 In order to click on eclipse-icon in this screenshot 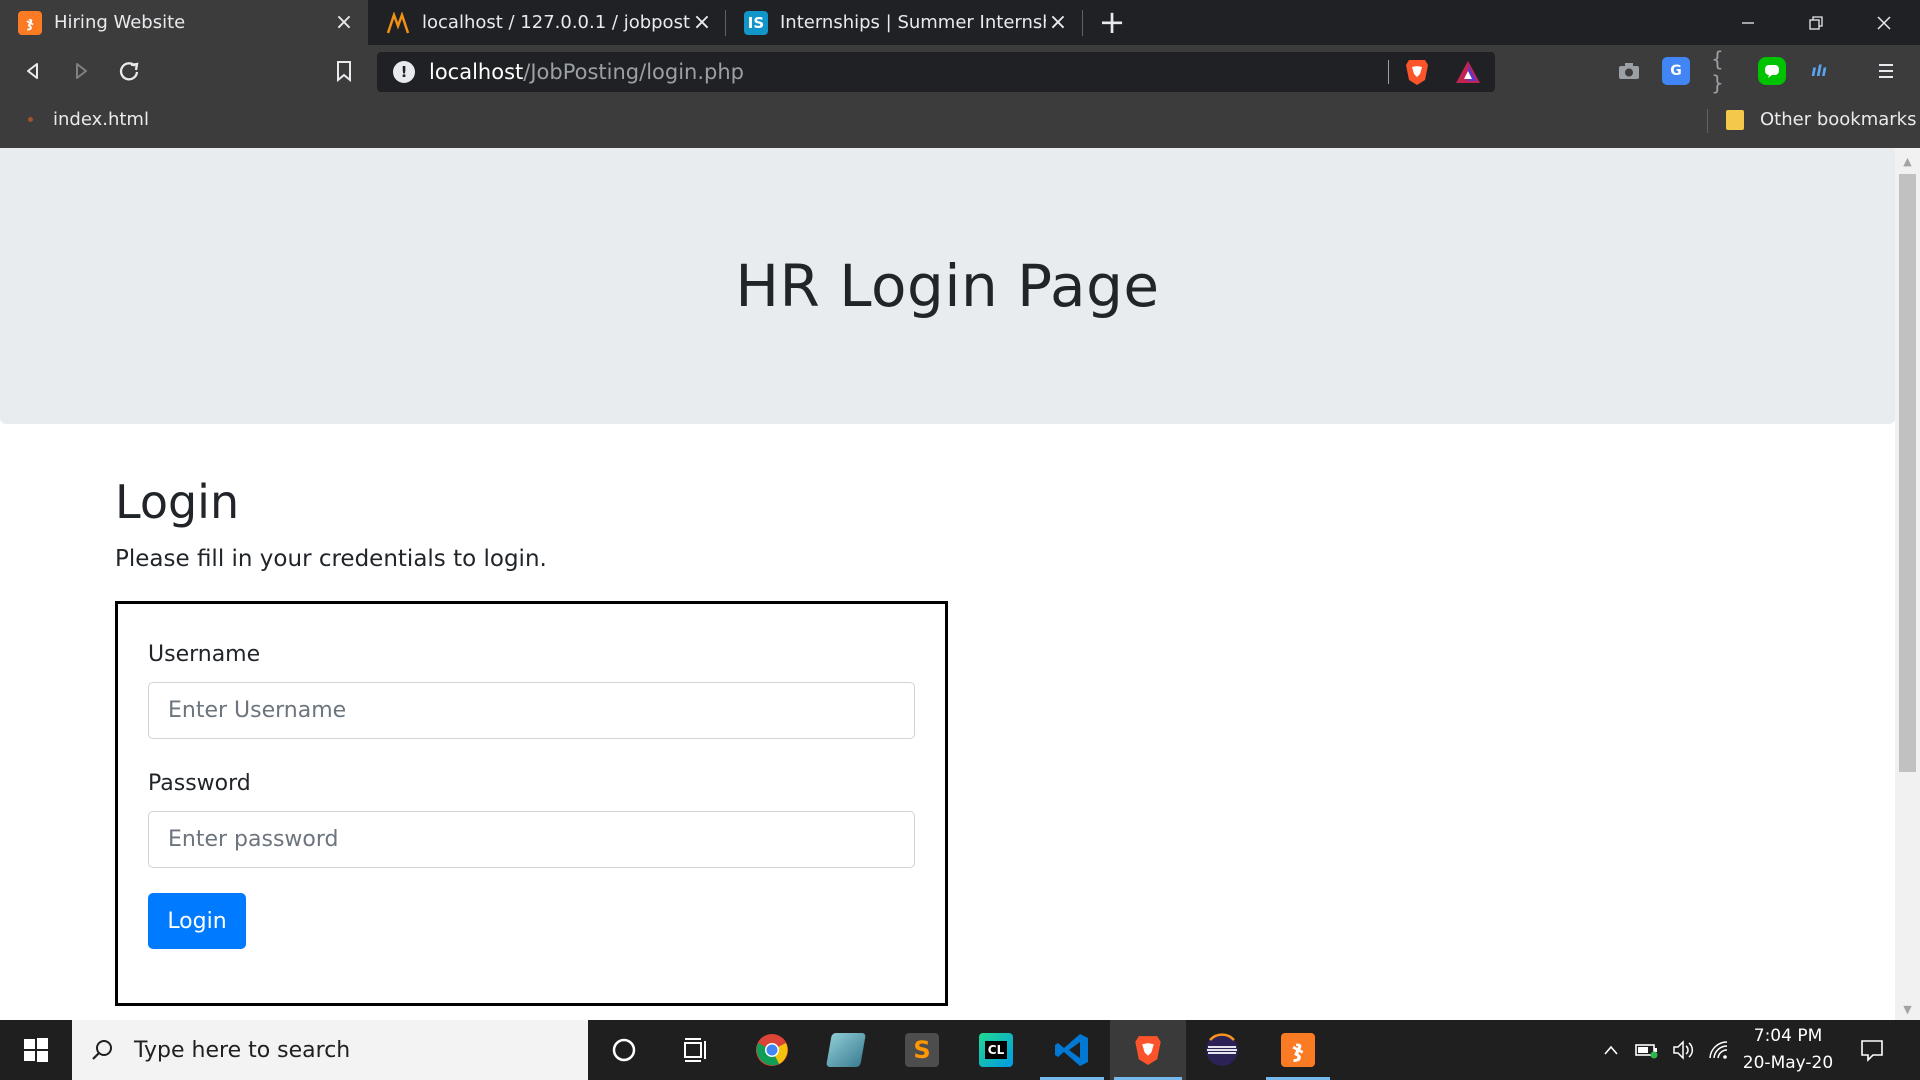, I will do `click(1222, 1049)`.